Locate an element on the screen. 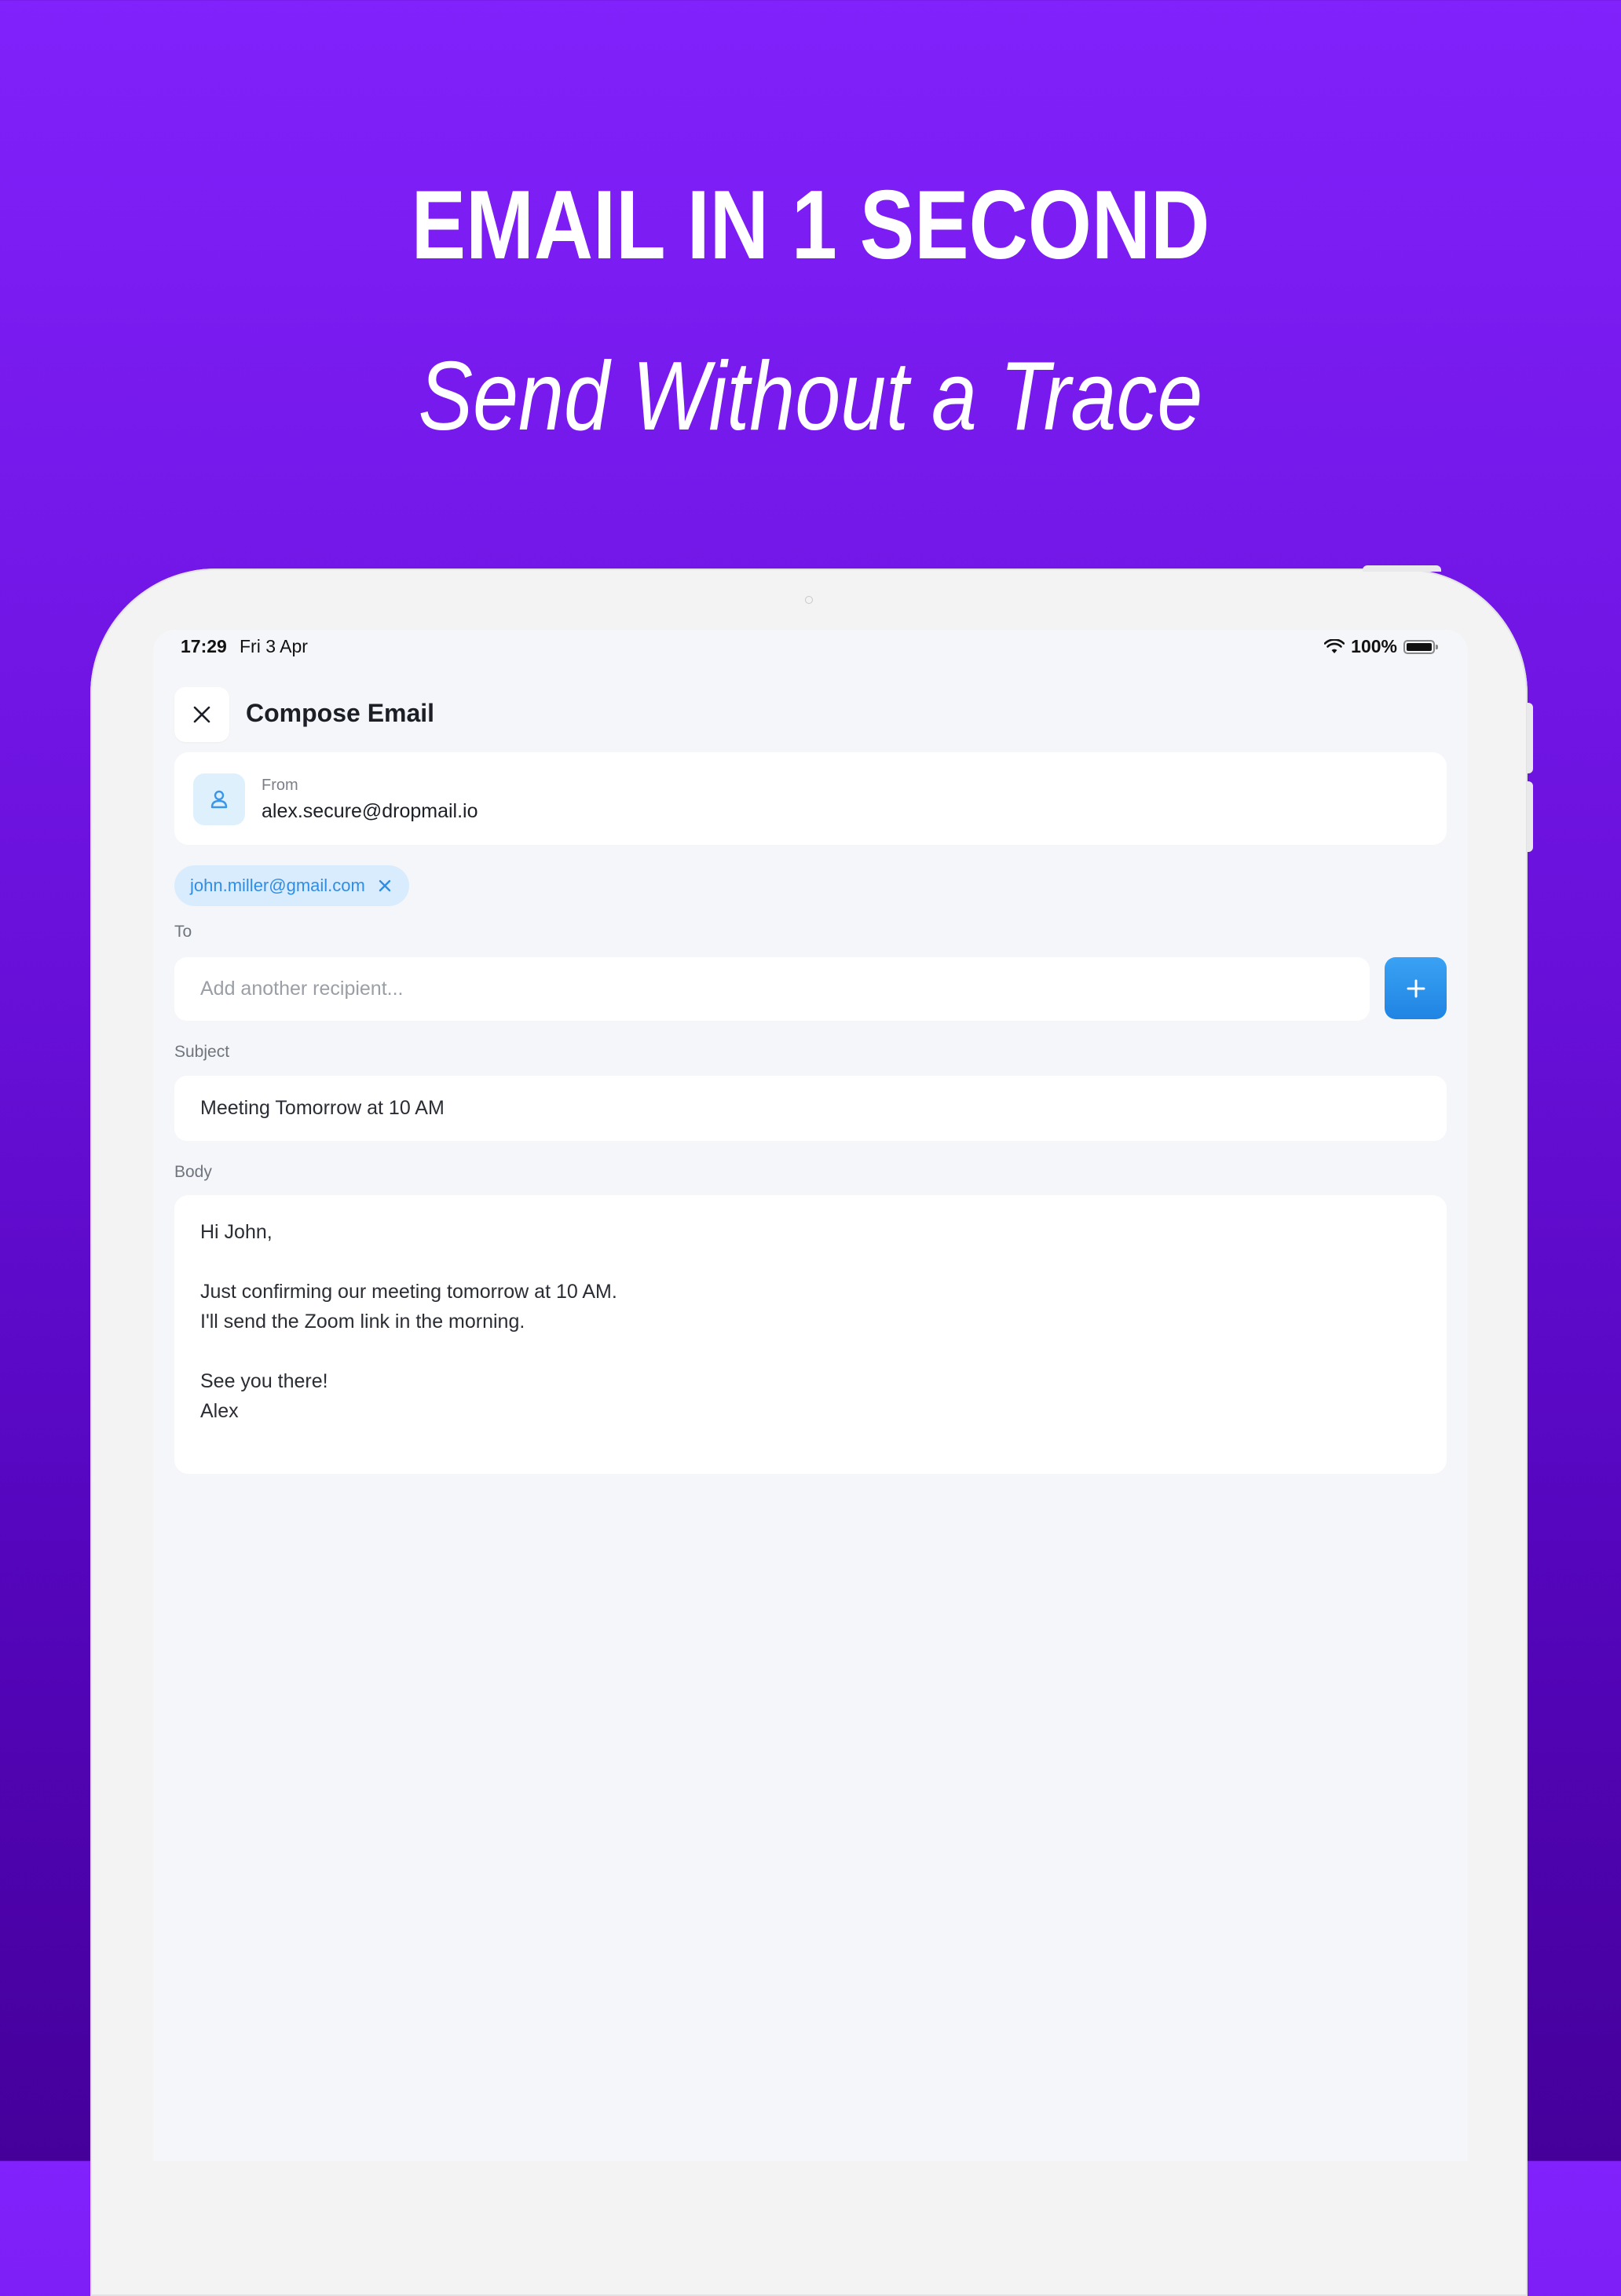 The image size is (1621, 2296). wifi-icon is located at coordinates (1334, 645).